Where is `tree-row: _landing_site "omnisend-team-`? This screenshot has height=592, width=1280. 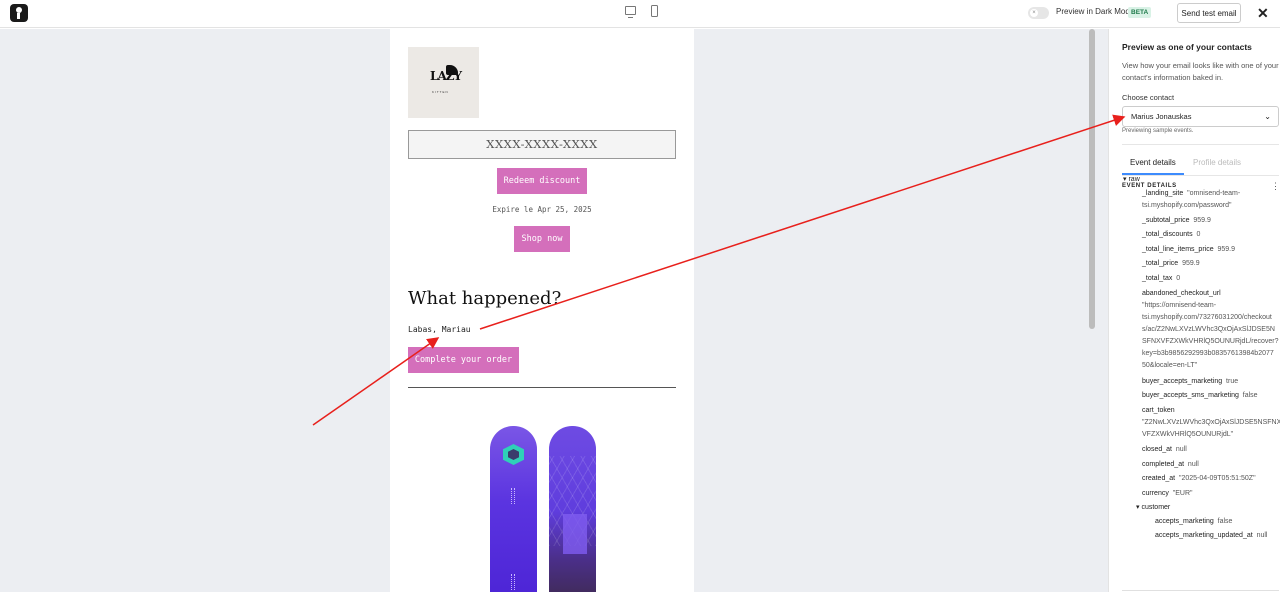 tree-row: _landing_site "omnisend-team- is located at coordinates (1191, 194).